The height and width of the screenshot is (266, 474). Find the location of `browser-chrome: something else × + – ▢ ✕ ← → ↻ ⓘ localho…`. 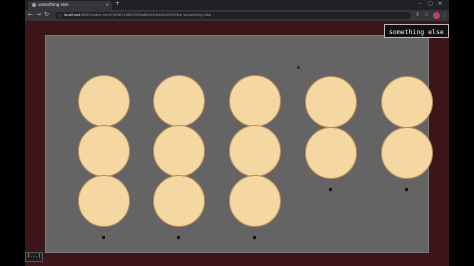

browser-chrome: something else × + – ▢ ✕ ← → ↻ ⓘ localho… is located at coordinates (237, 10).